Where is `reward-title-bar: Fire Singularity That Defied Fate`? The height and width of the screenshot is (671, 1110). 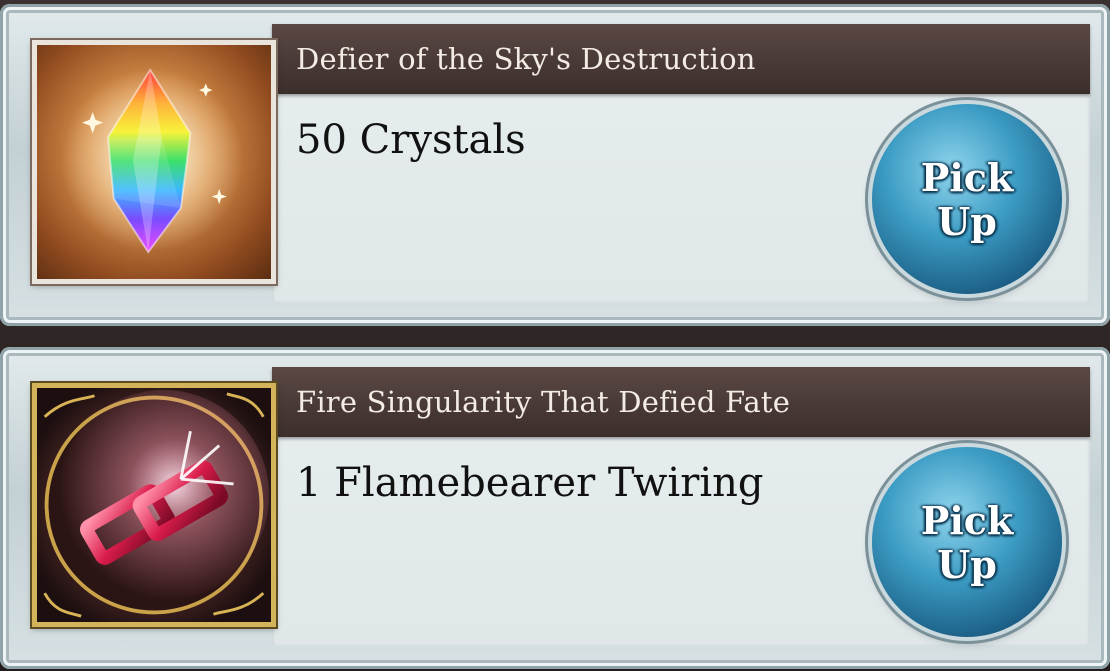
reward-title-bar: Fire Singularity That Defied Fate is located at coordinates (681, 402).